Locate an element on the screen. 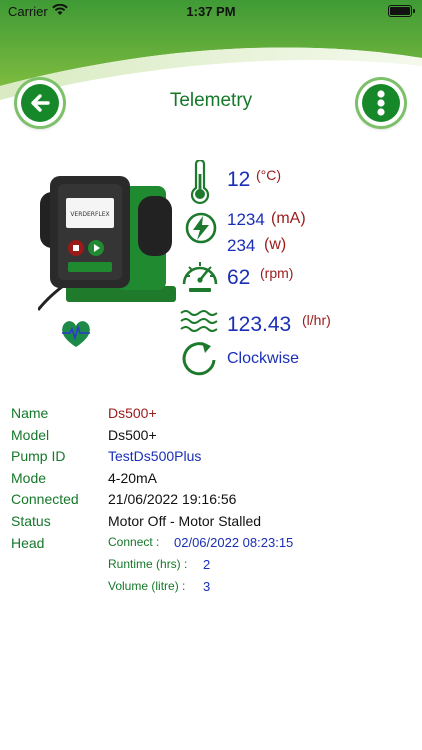 The image size is (422, 750). pump-id-label: Pump ID is located at coordinates (38, 456).